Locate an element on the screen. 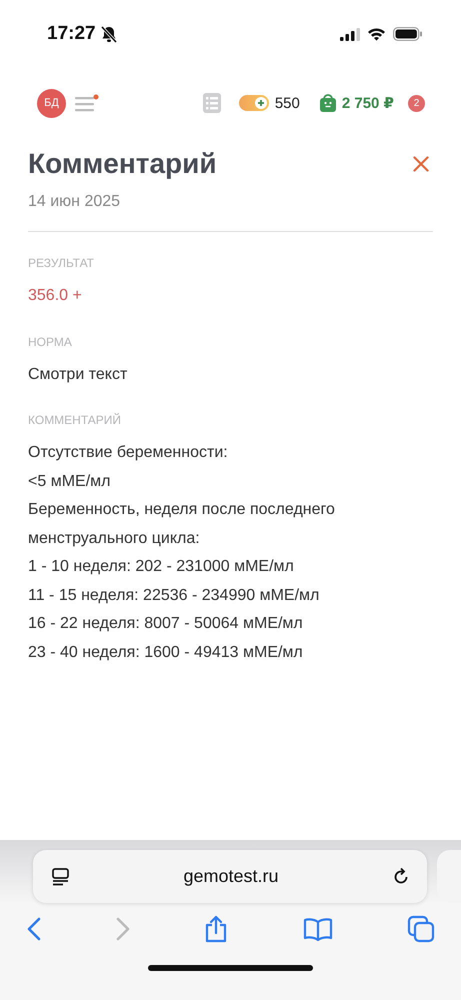 This screenshot has width=461, height=1000. bag-icon is located at coordinates (328, 103).